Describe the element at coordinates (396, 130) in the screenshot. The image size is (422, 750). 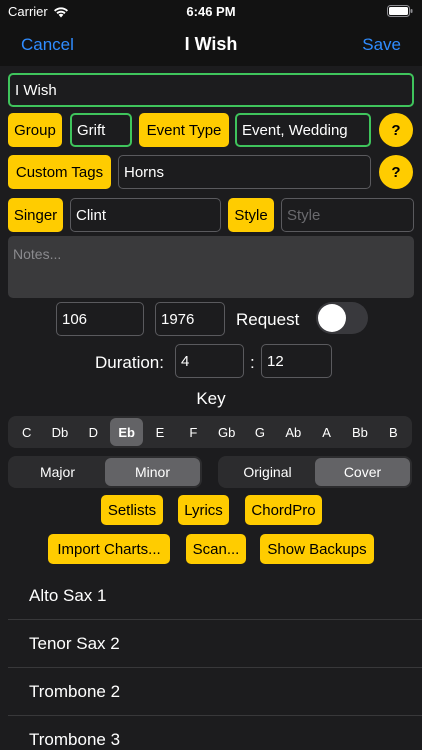
I see `event-type-help-button: ?` at that location.